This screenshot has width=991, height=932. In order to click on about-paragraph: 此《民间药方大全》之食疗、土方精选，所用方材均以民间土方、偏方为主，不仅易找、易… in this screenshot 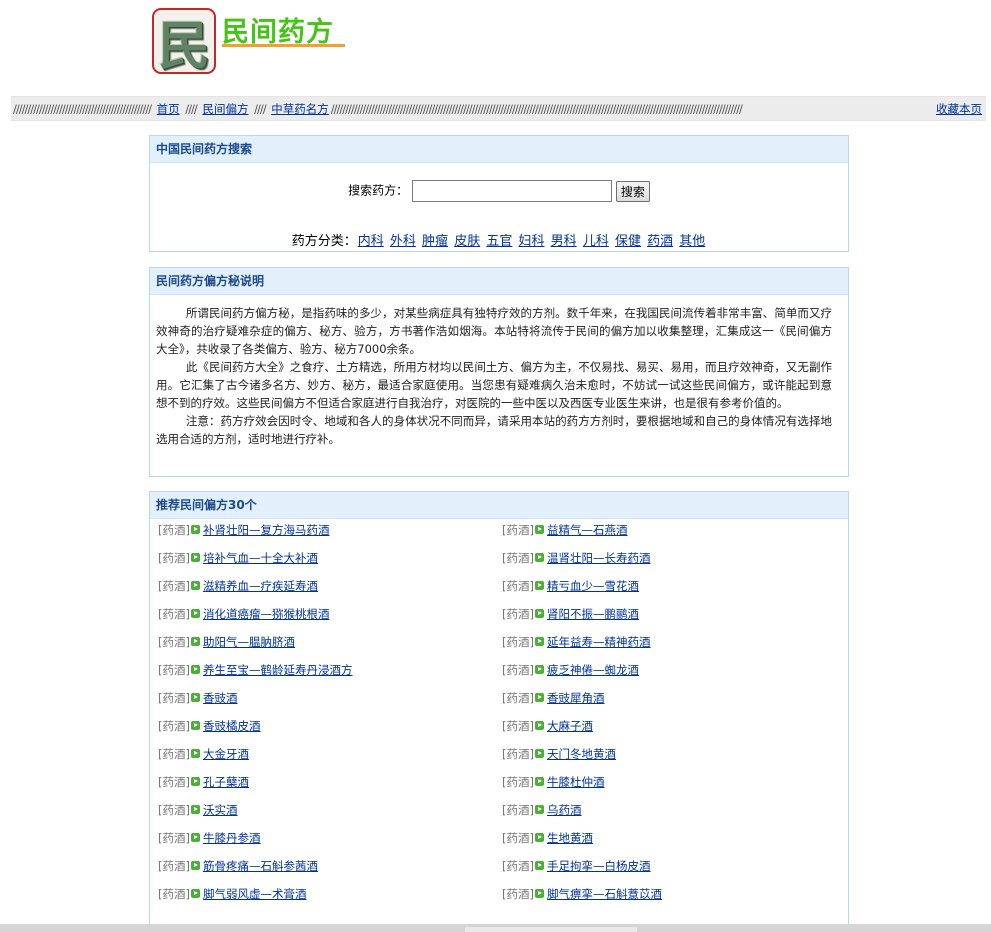, I will do `click(494, 385)`.